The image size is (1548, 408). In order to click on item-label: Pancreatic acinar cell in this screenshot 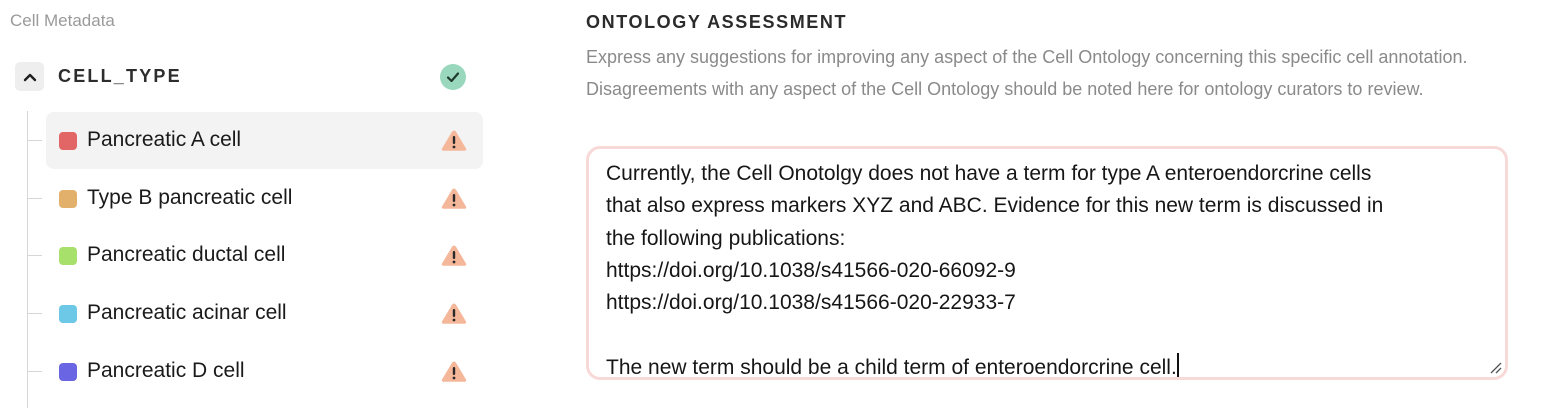, I will do `click(187, 312)`.